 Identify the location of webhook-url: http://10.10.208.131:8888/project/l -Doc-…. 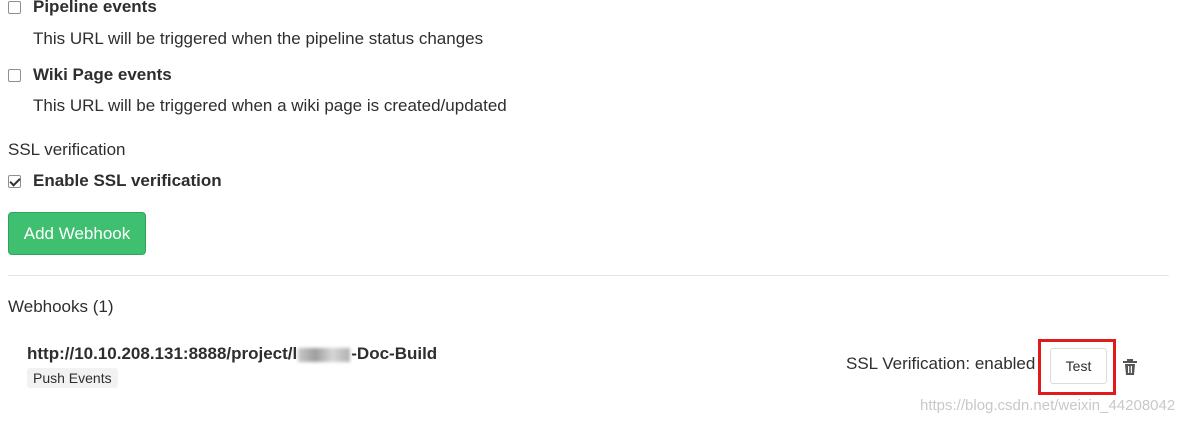
(232, 354).